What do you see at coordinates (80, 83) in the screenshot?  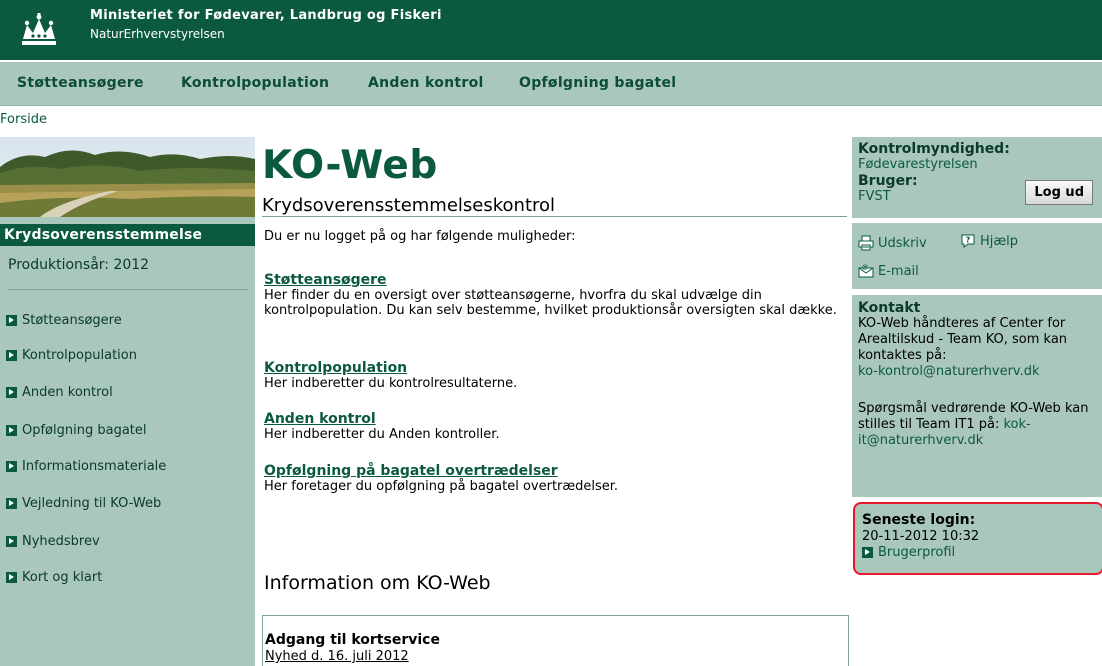 I see `nav-stotteansogere: Støtteansøgere` at bounding box center [80, 83].